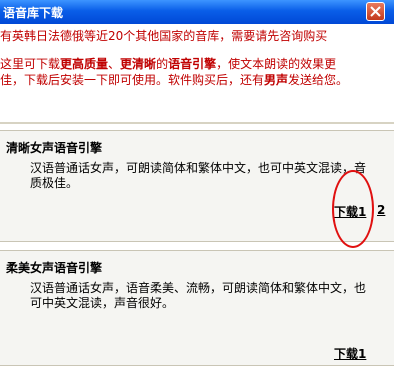 This screenshot has height=366, width=394. I want to click on voice-description: 汉语普通话女声，语音柔美、流畅，可朗读简体和繁体中文，也可中英文混读，声音很好。, so click(198, 295).